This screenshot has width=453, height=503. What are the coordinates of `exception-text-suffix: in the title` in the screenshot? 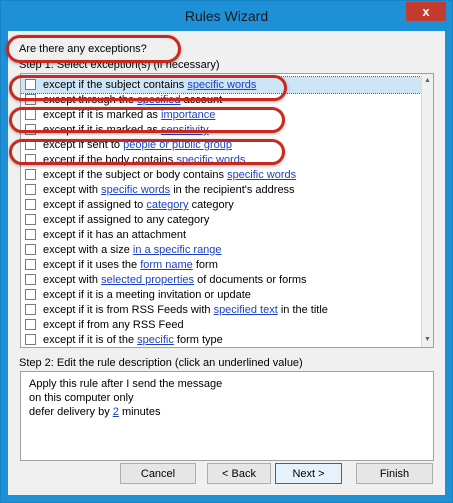 It's located at (302, 310).